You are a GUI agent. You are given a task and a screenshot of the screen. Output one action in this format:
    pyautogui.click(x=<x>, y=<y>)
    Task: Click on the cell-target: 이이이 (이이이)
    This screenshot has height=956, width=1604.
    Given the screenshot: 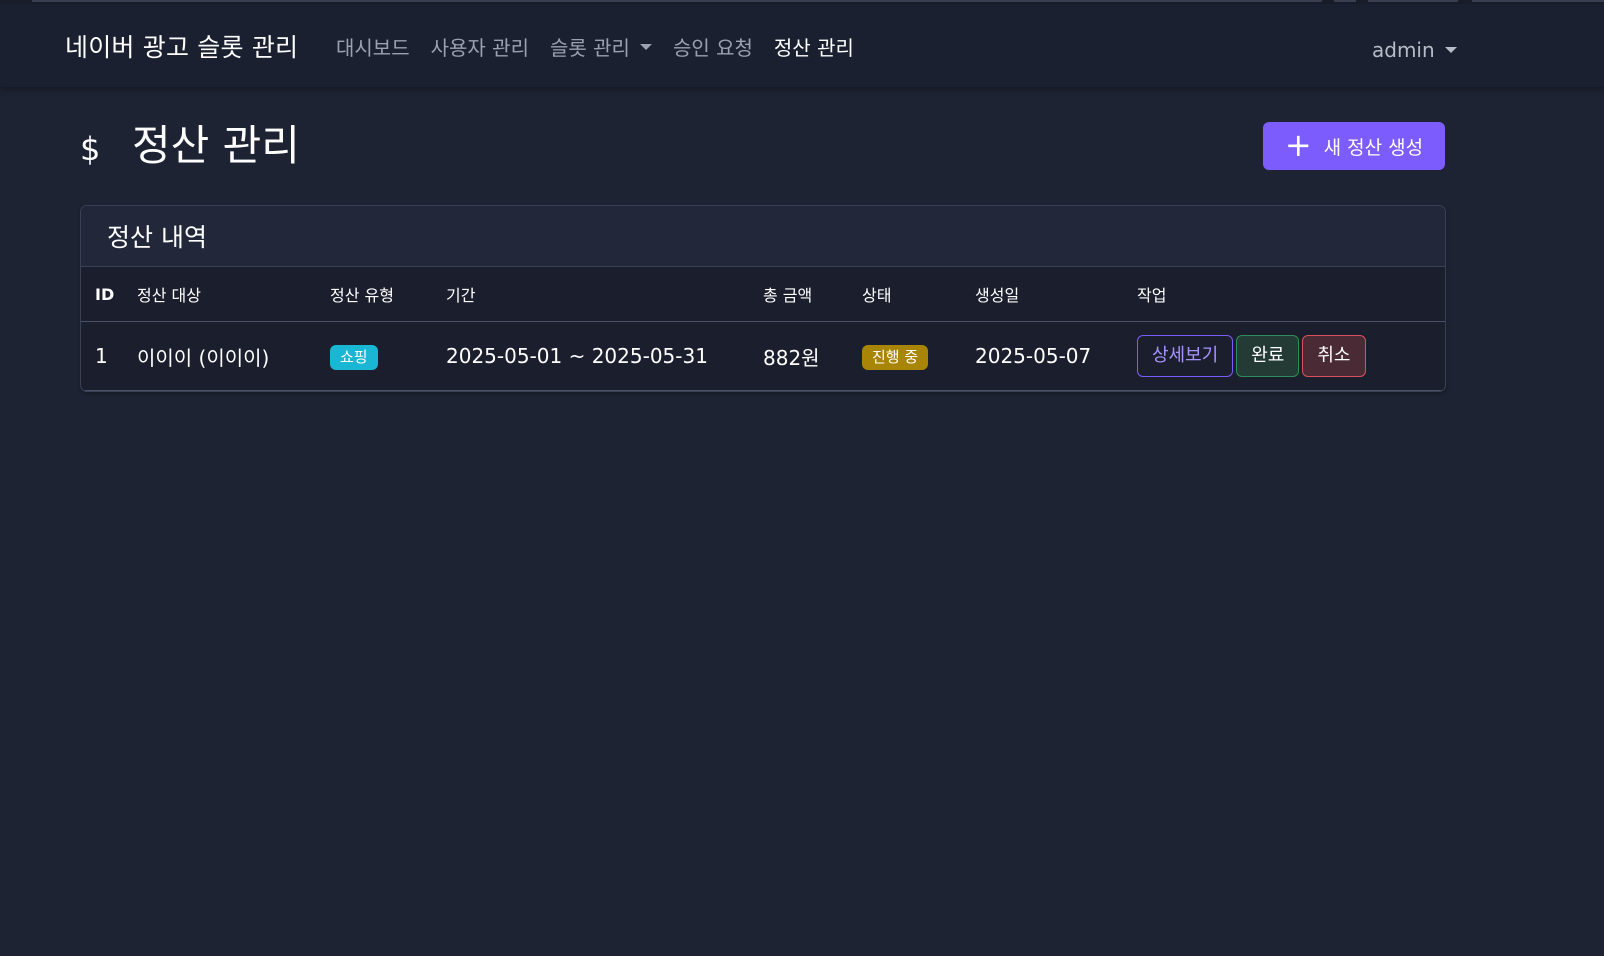 What is the action you would take?
    pyautogui.click(x=233, y=356)
    